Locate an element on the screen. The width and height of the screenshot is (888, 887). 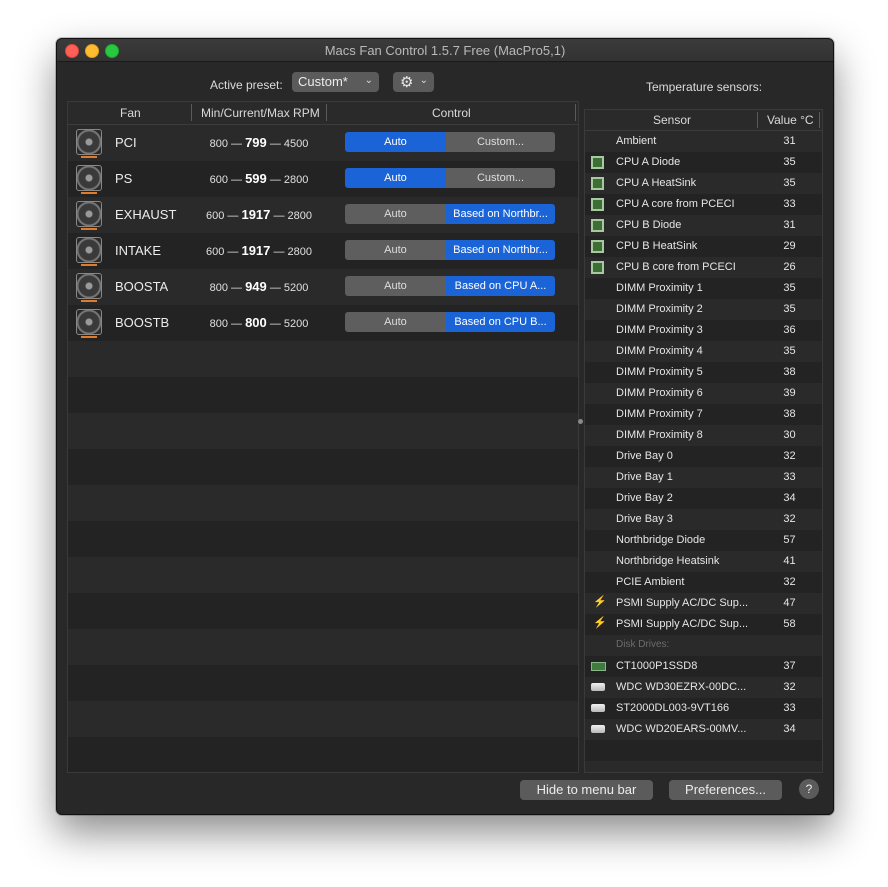
split-view-handle is located at coordinates (580, 421).